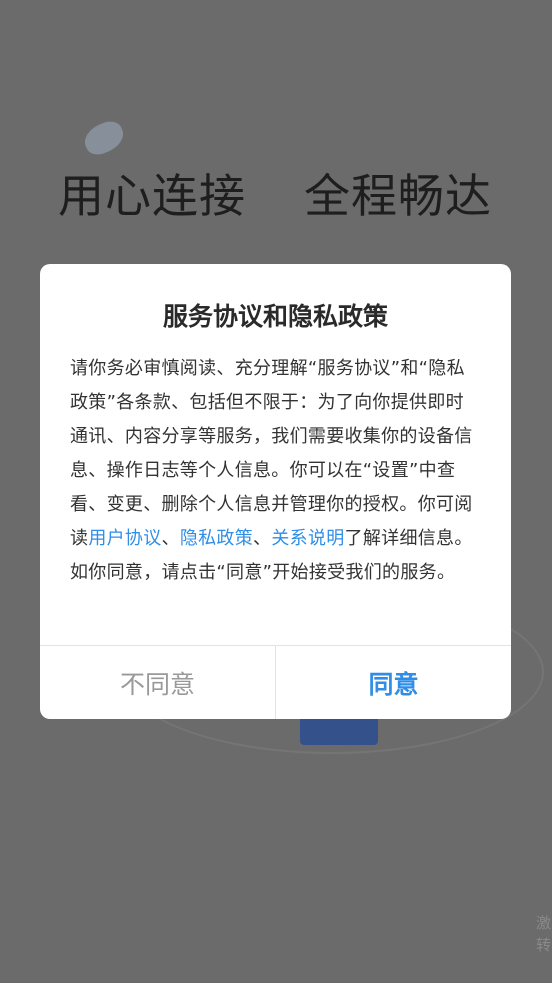 The height and width of the screenshot is (983, 552). I want to click on slogan-left: 用心连接, so click(152, 196).